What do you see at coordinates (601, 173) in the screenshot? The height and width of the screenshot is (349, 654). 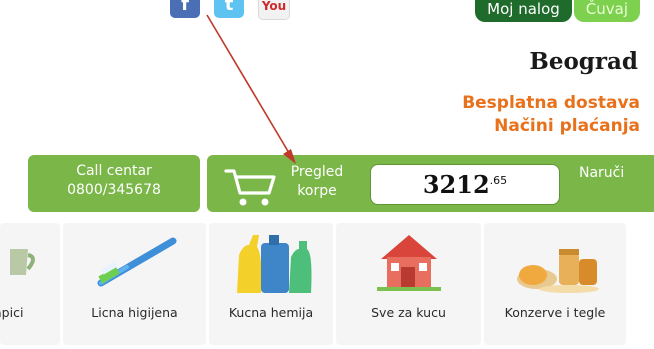 I see `order-button: Naruči` at bounding box center [601, 173].